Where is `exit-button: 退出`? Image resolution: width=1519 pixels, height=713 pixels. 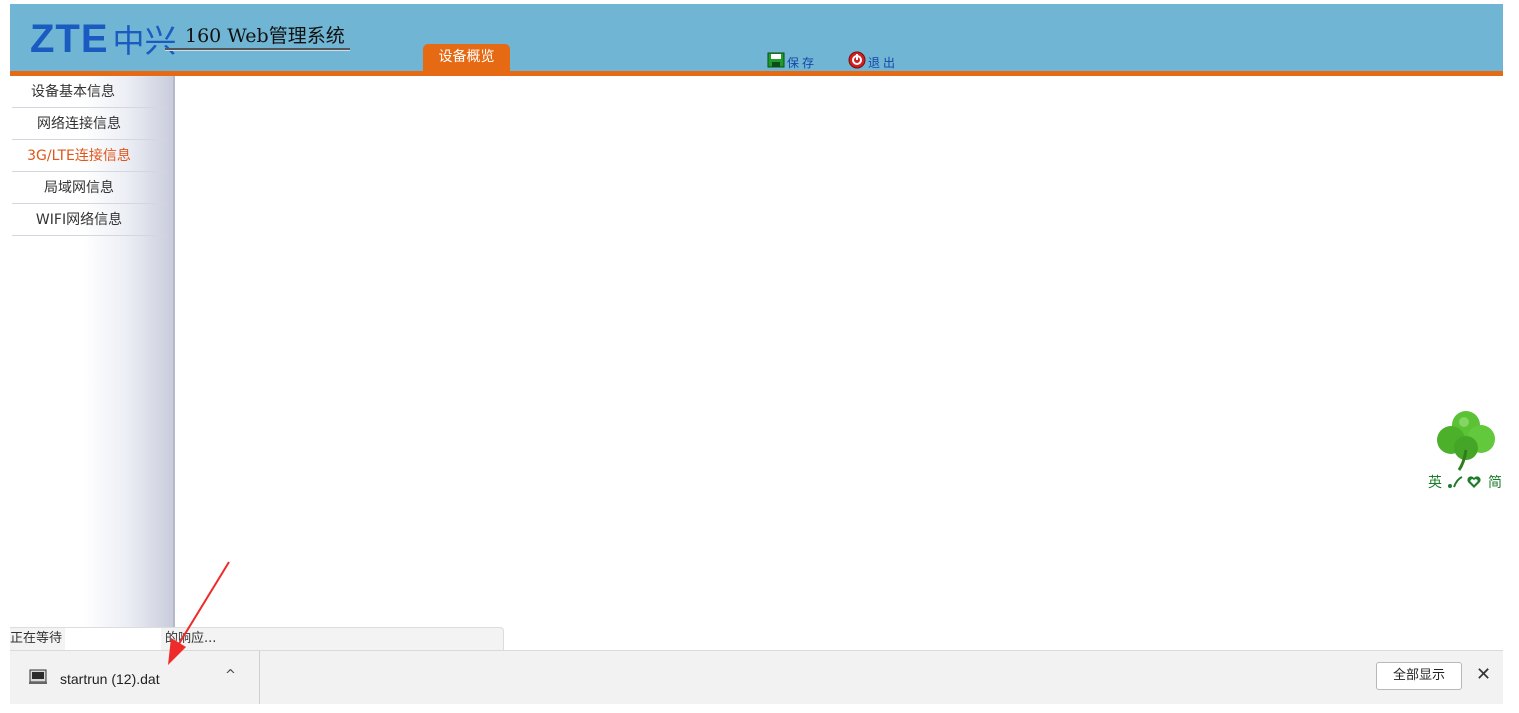
exit-button: 退出 is located at coordinates (873, 59).